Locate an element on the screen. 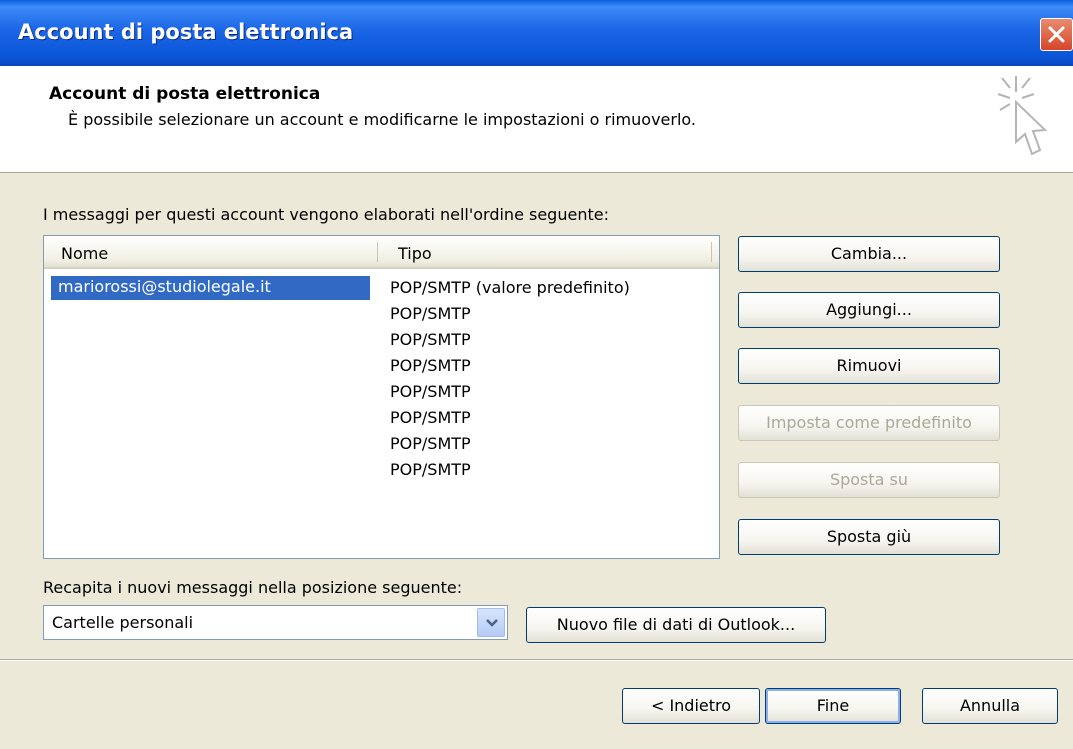 The height and width of the screenshot is (749, 1073). title-bar: Account di posta elettronica is located at coordinates (536, 33).